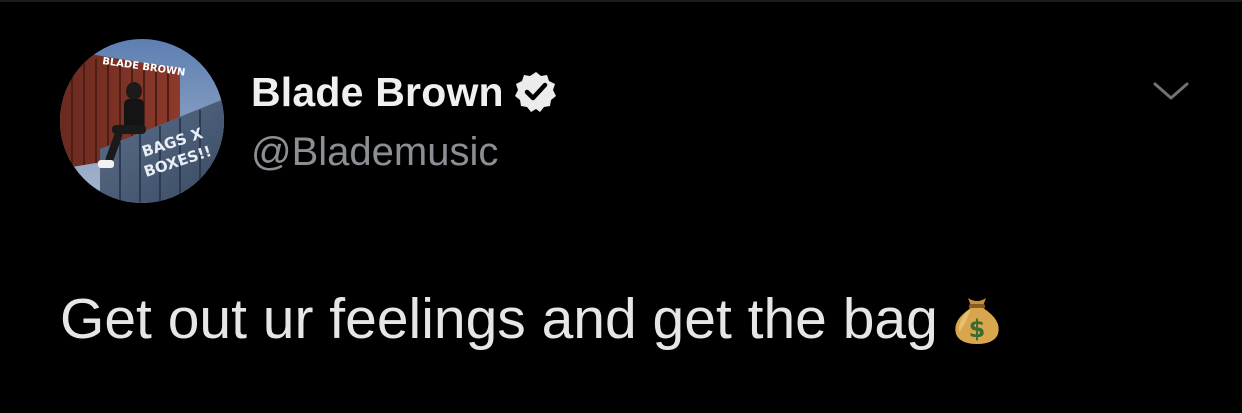  I want to click on display-name: Blade Brown, so click(377, 92).